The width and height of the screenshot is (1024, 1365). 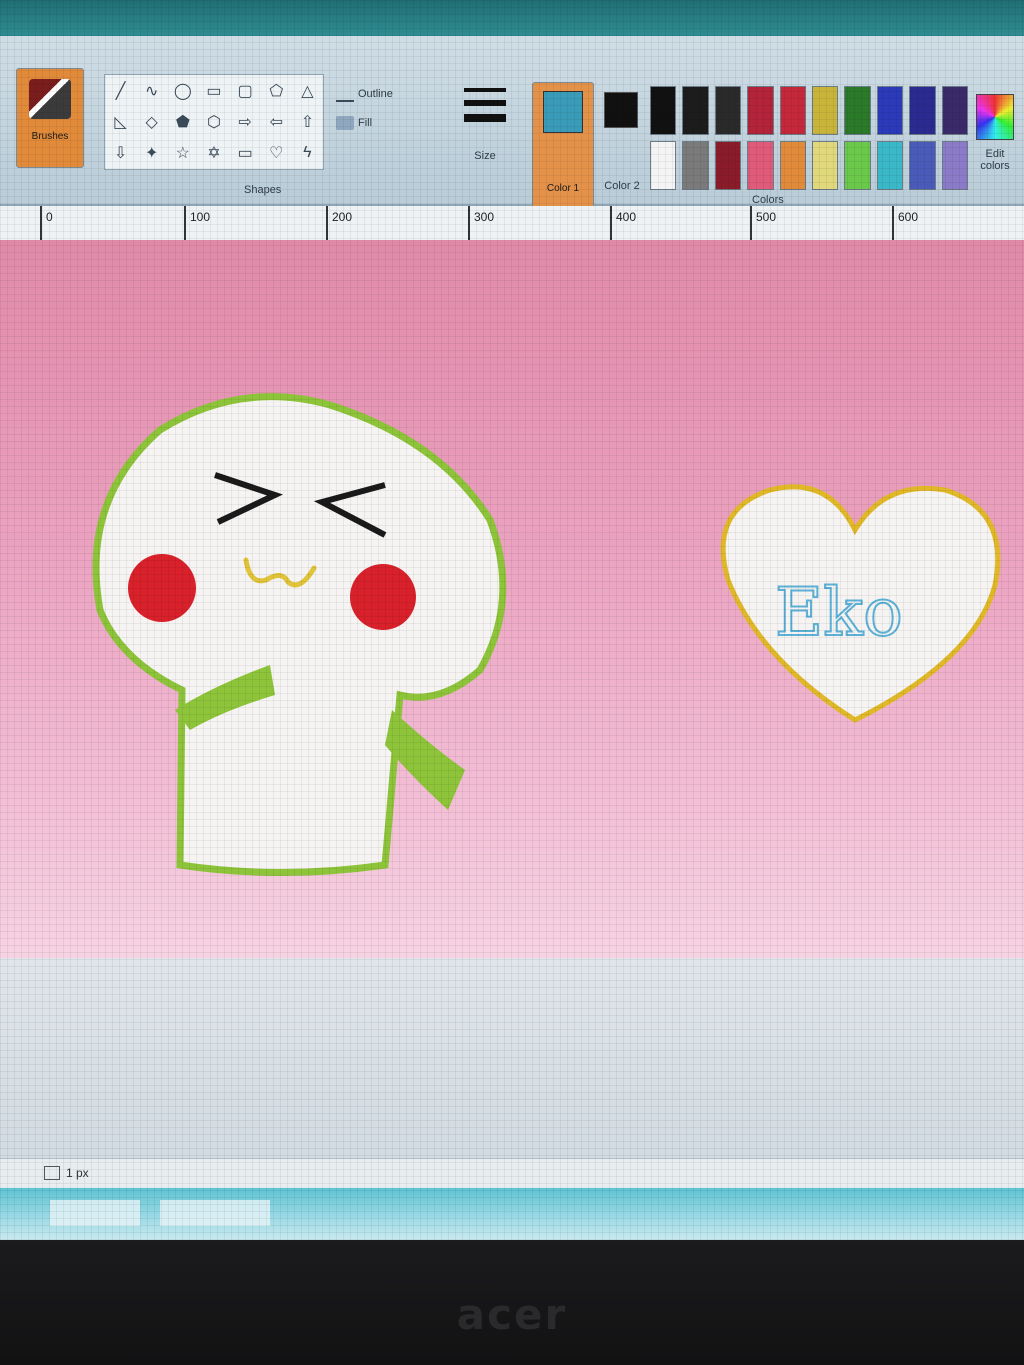 What do you see at coordinates (120, 90) in the screenshot?
I see `line-shape-icon: ╱` at bounding box center [120, 90].